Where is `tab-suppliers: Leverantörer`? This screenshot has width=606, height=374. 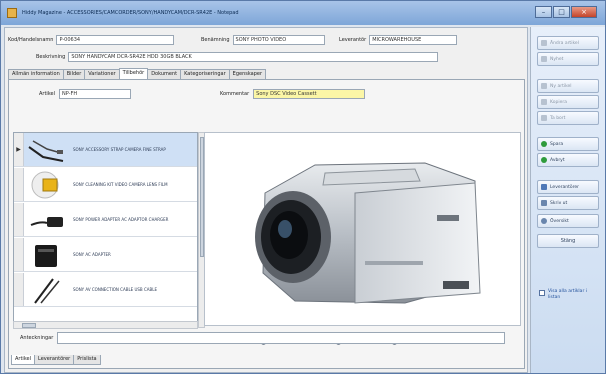
tab-suppliers: Leverantörer is located at coordinates (54, 360).